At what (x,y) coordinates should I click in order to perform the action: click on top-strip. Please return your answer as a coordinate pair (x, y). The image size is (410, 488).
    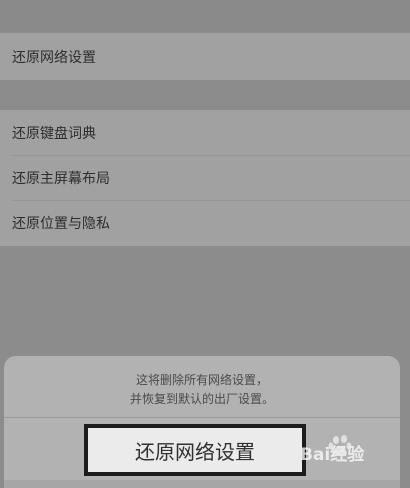
    Looking at the image, I should click on (205, 16).